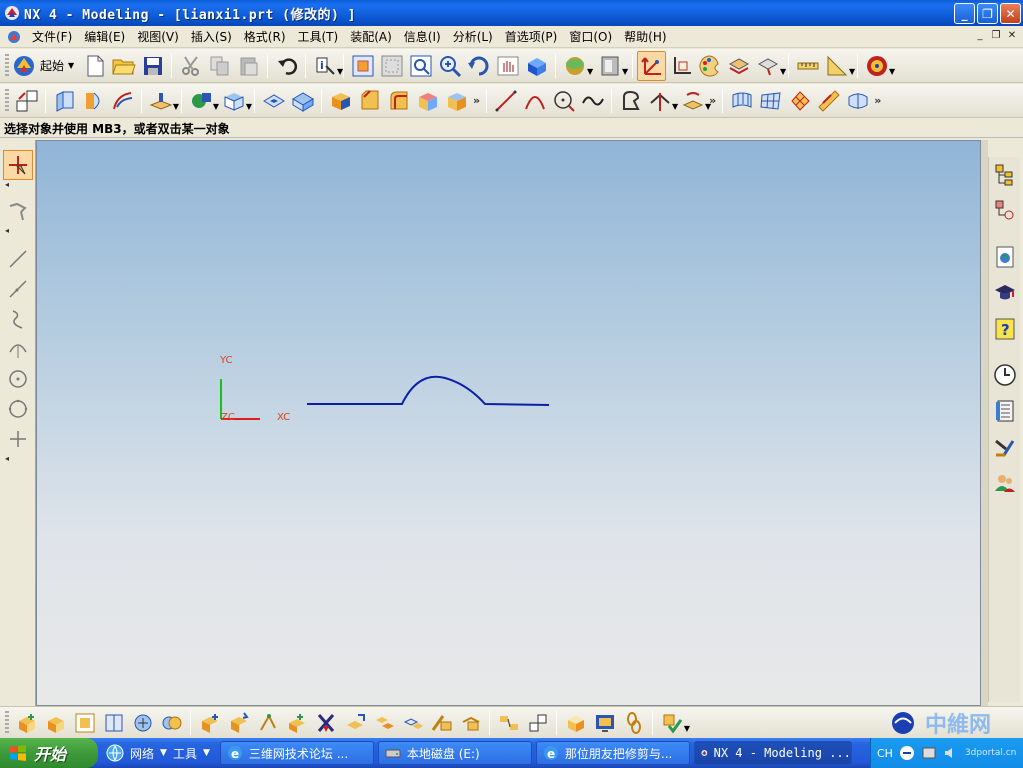 The width and height of the screenshot is (1023, 768). What do you see at coordinates (94, 66) in the screenshot?
I see `new-file-button` at bounding box center [94, 66].